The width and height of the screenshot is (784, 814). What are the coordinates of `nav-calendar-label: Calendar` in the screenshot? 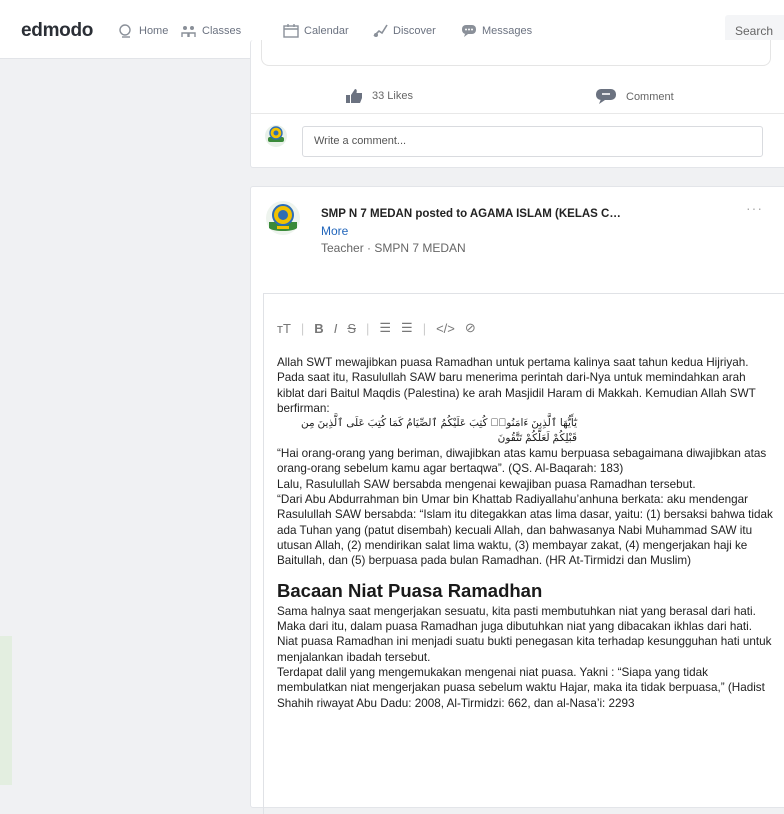 It's located at (326, 31).